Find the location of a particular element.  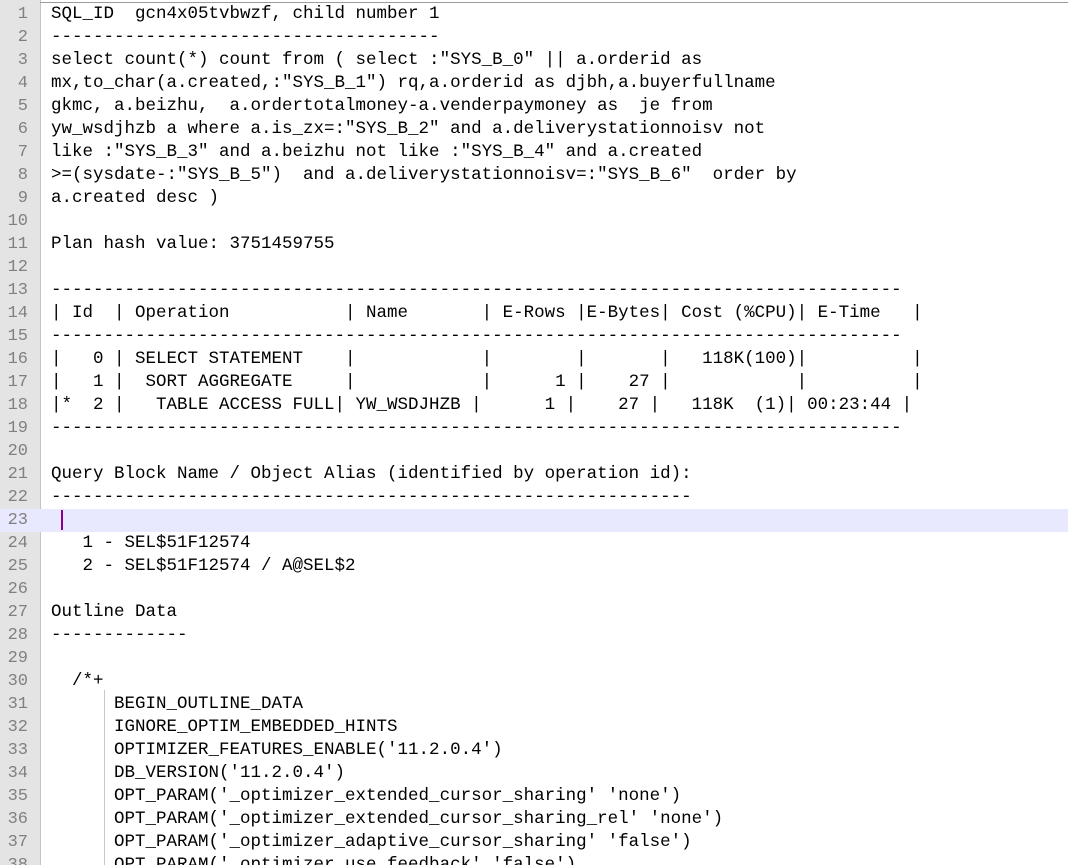

line-text: 1 - SEL$51F12574 is located at coordinates (559, 543).